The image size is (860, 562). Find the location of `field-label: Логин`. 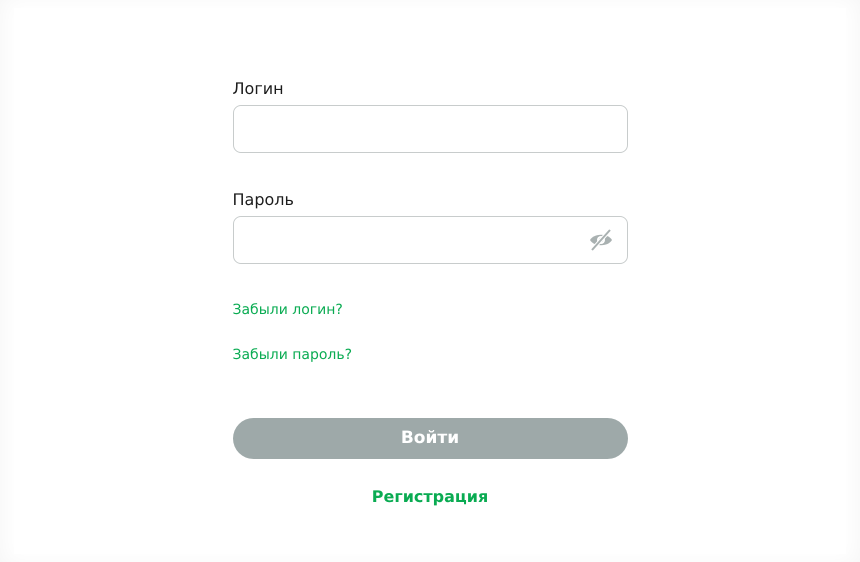

field-label: Логин is located at coordinates (258, 89).